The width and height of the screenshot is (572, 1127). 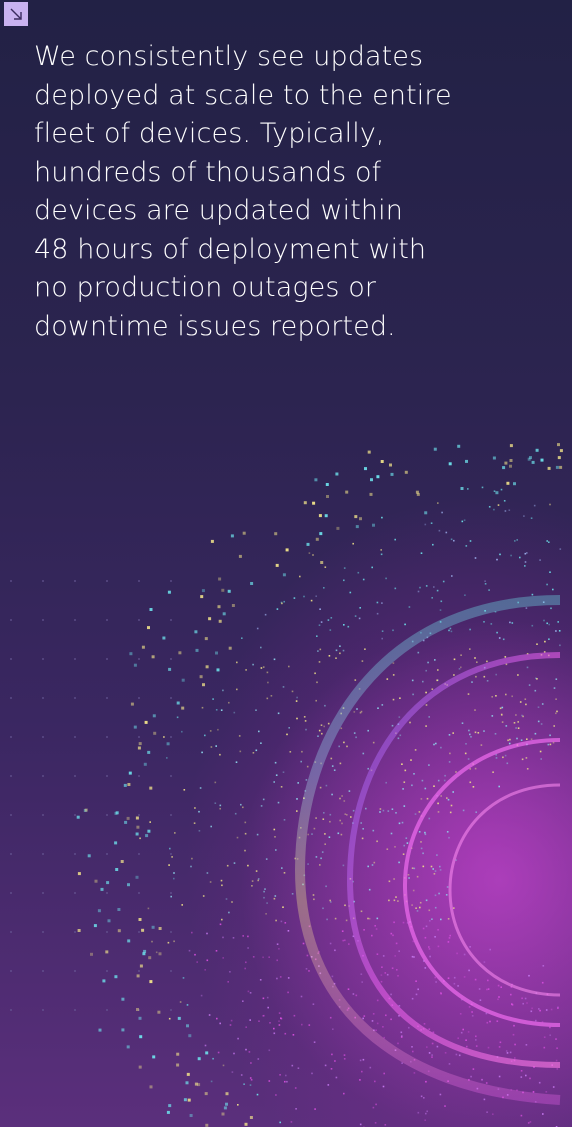 I want to click on dot-grid-decoration, so click(x=91, y=795).